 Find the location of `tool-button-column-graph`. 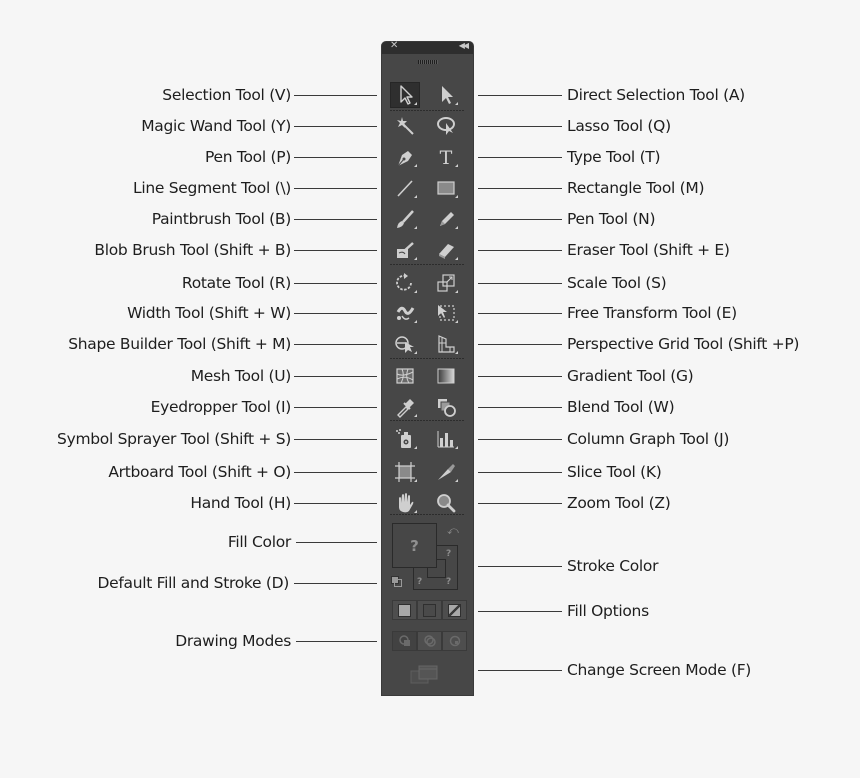

tool-button-column-graph is located at coordinates (446, 439).